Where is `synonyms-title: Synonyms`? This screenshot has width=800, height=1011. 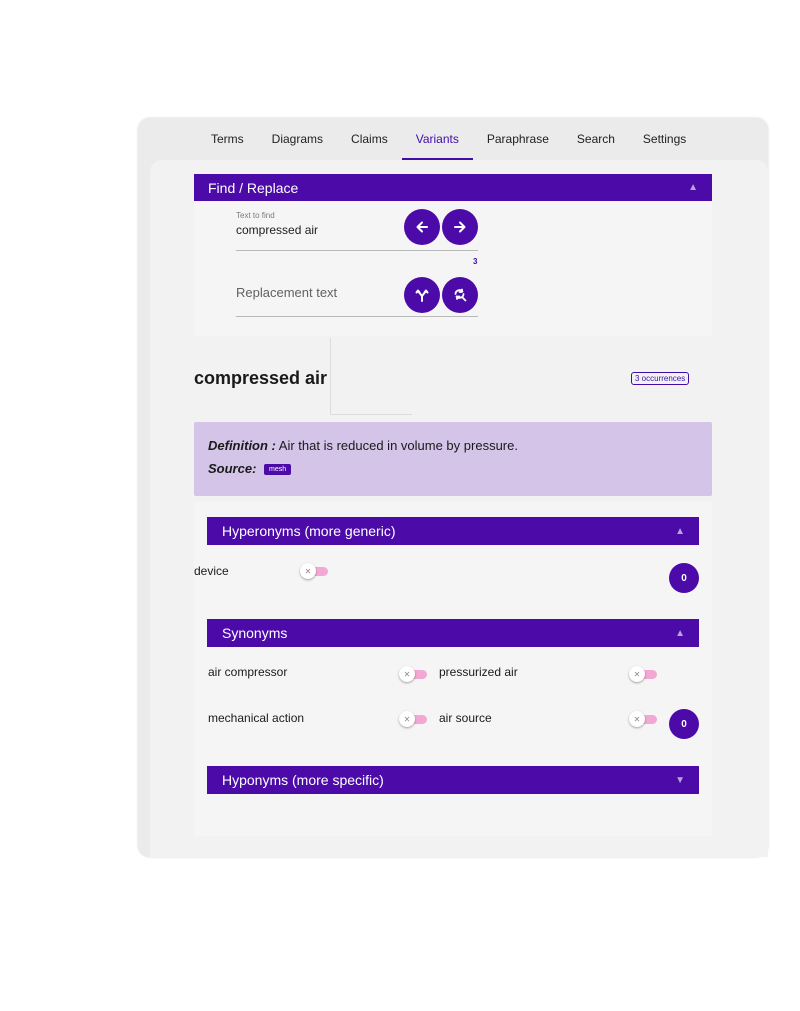
synonyms-title: Synonyms is located at coordinates (255, 633).